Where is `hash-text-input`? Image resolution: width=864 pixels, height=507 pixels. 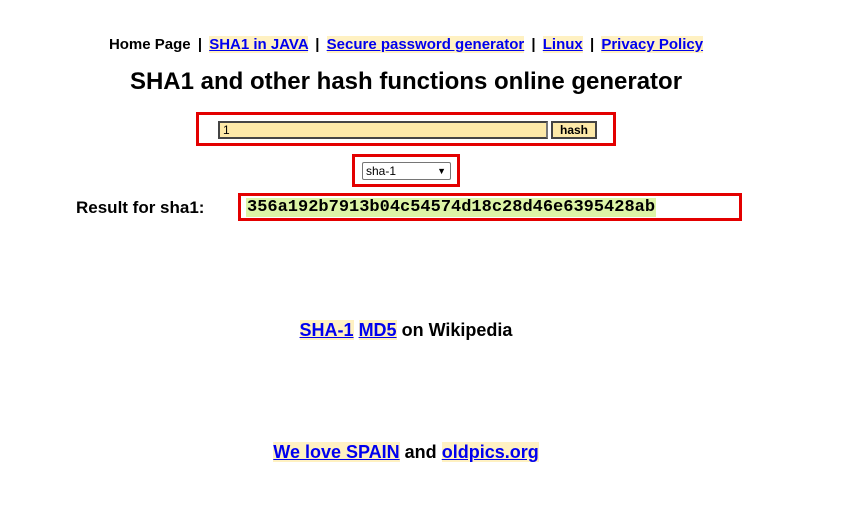
hash-text-input is located at coordinates (383, 130).